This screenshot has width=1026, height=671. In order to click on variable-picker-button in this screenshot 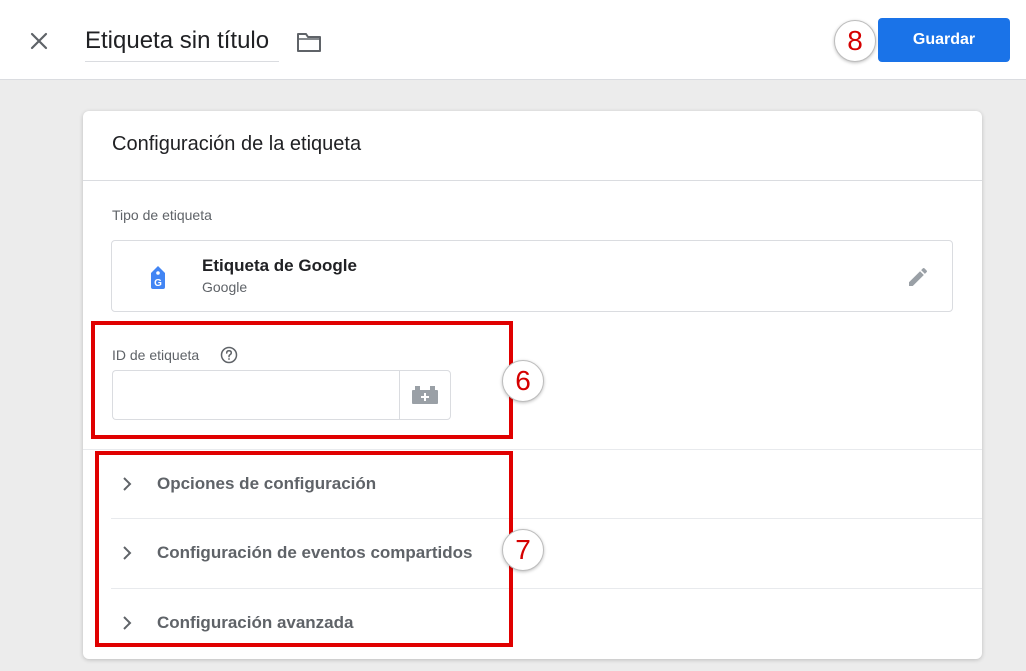, I will do `click(425, 395)`.